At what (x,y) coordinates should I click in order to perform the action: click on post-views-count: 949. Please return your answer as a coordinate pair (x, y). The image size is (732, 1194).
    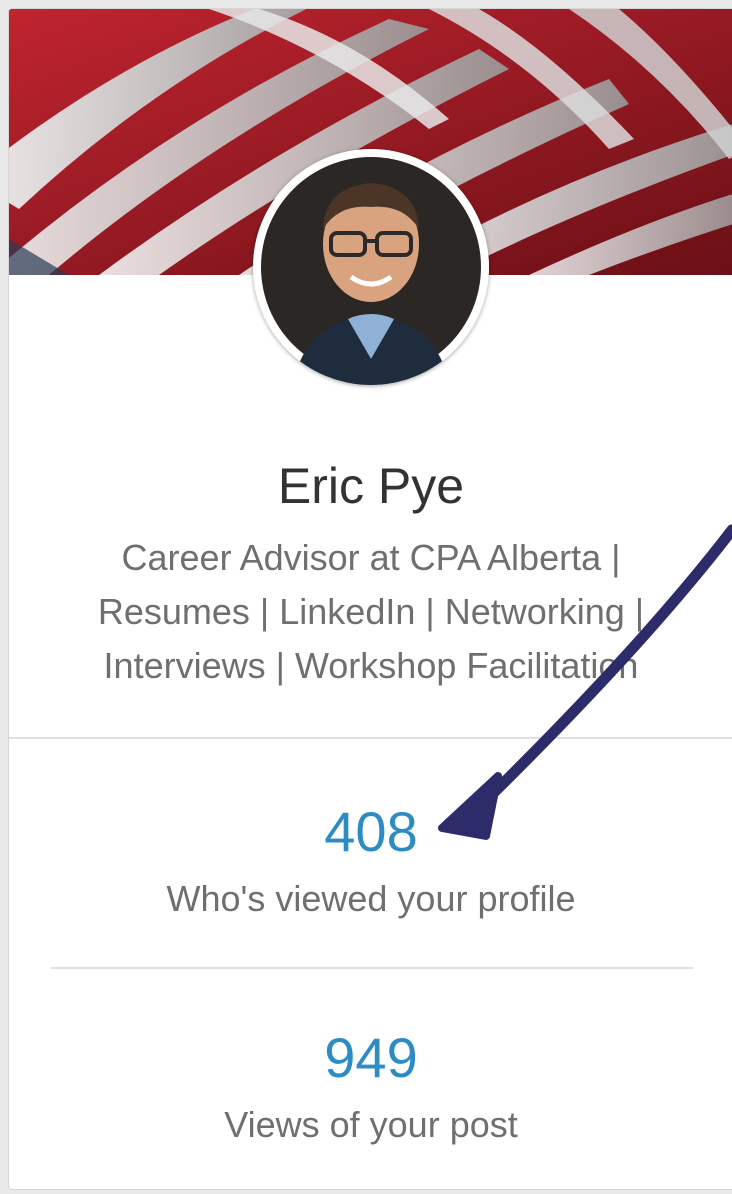
    Looking at the image, I should click on (370, 1057).